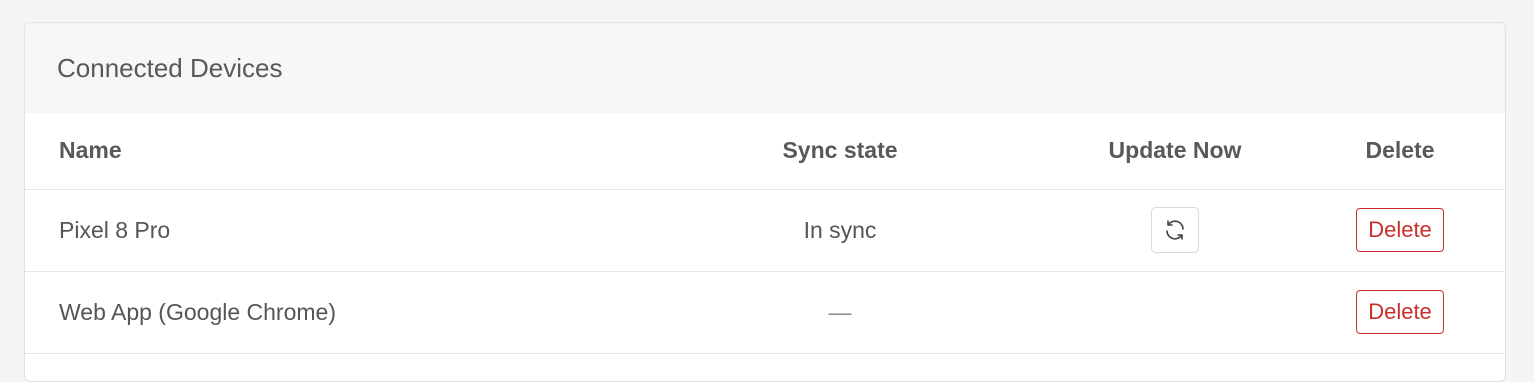 The height and width of the screenshot is (382, 1534). What do you see at coordinates (325, 230) in the screenshot?
I see `device-name: Pixel 8 Pro` at bounding box center [325, 230].